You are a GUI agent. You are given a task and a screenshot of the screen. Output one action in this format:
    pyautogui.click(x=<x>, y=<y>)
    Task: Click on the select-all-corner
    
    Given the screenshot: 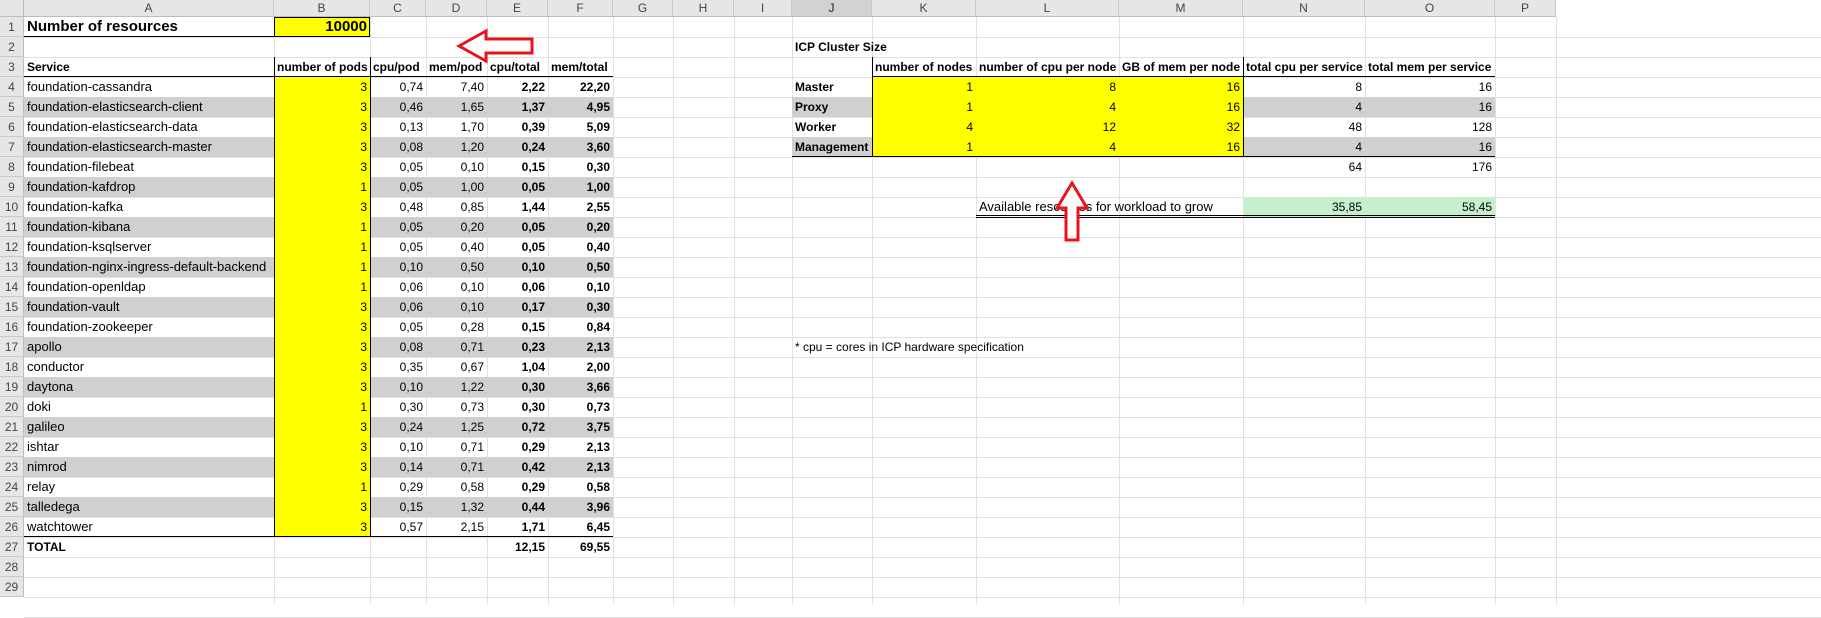 What is the action you would take?
    pyautogui.click(x=12, y=8)
    